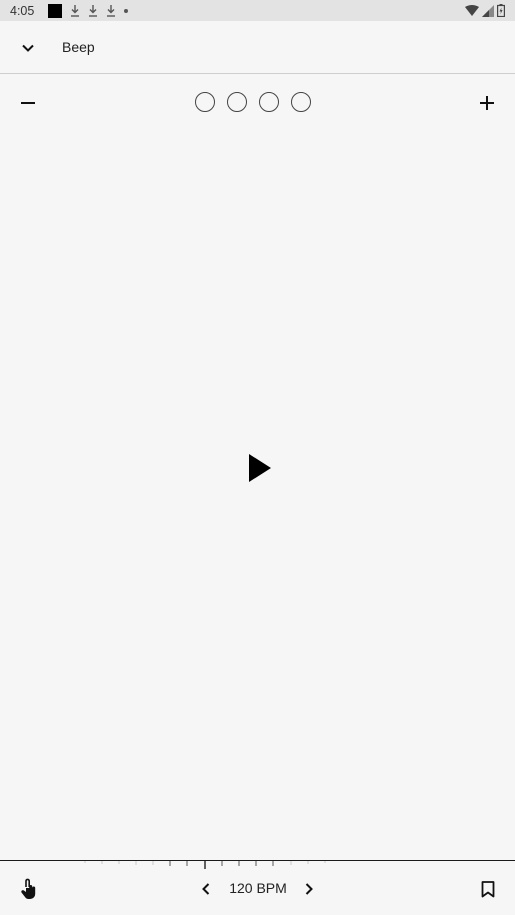 The image size is (515, 915). I want to click on play-button, so click(260, 468).